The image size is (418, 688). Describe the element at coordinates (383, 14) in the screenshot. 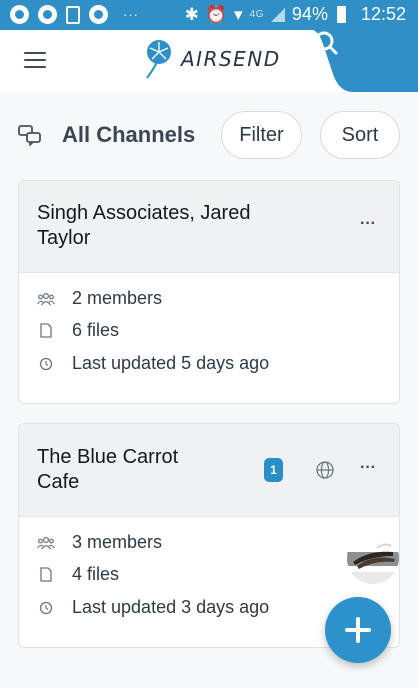

I see `clock: 12:52` at that location.